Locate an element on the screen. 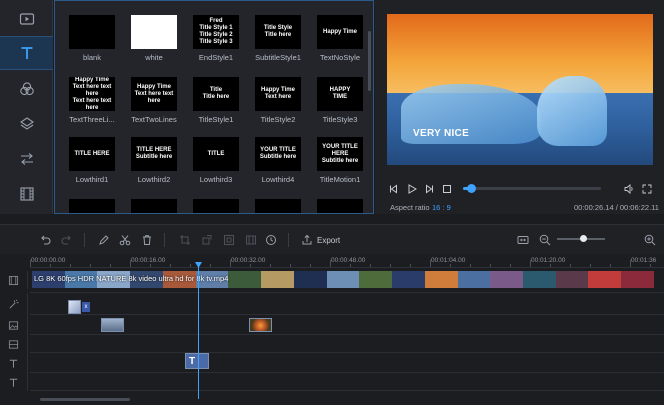 This screenshot has width=664, height=405. rail-media-button is located at coordinates (26, 19).